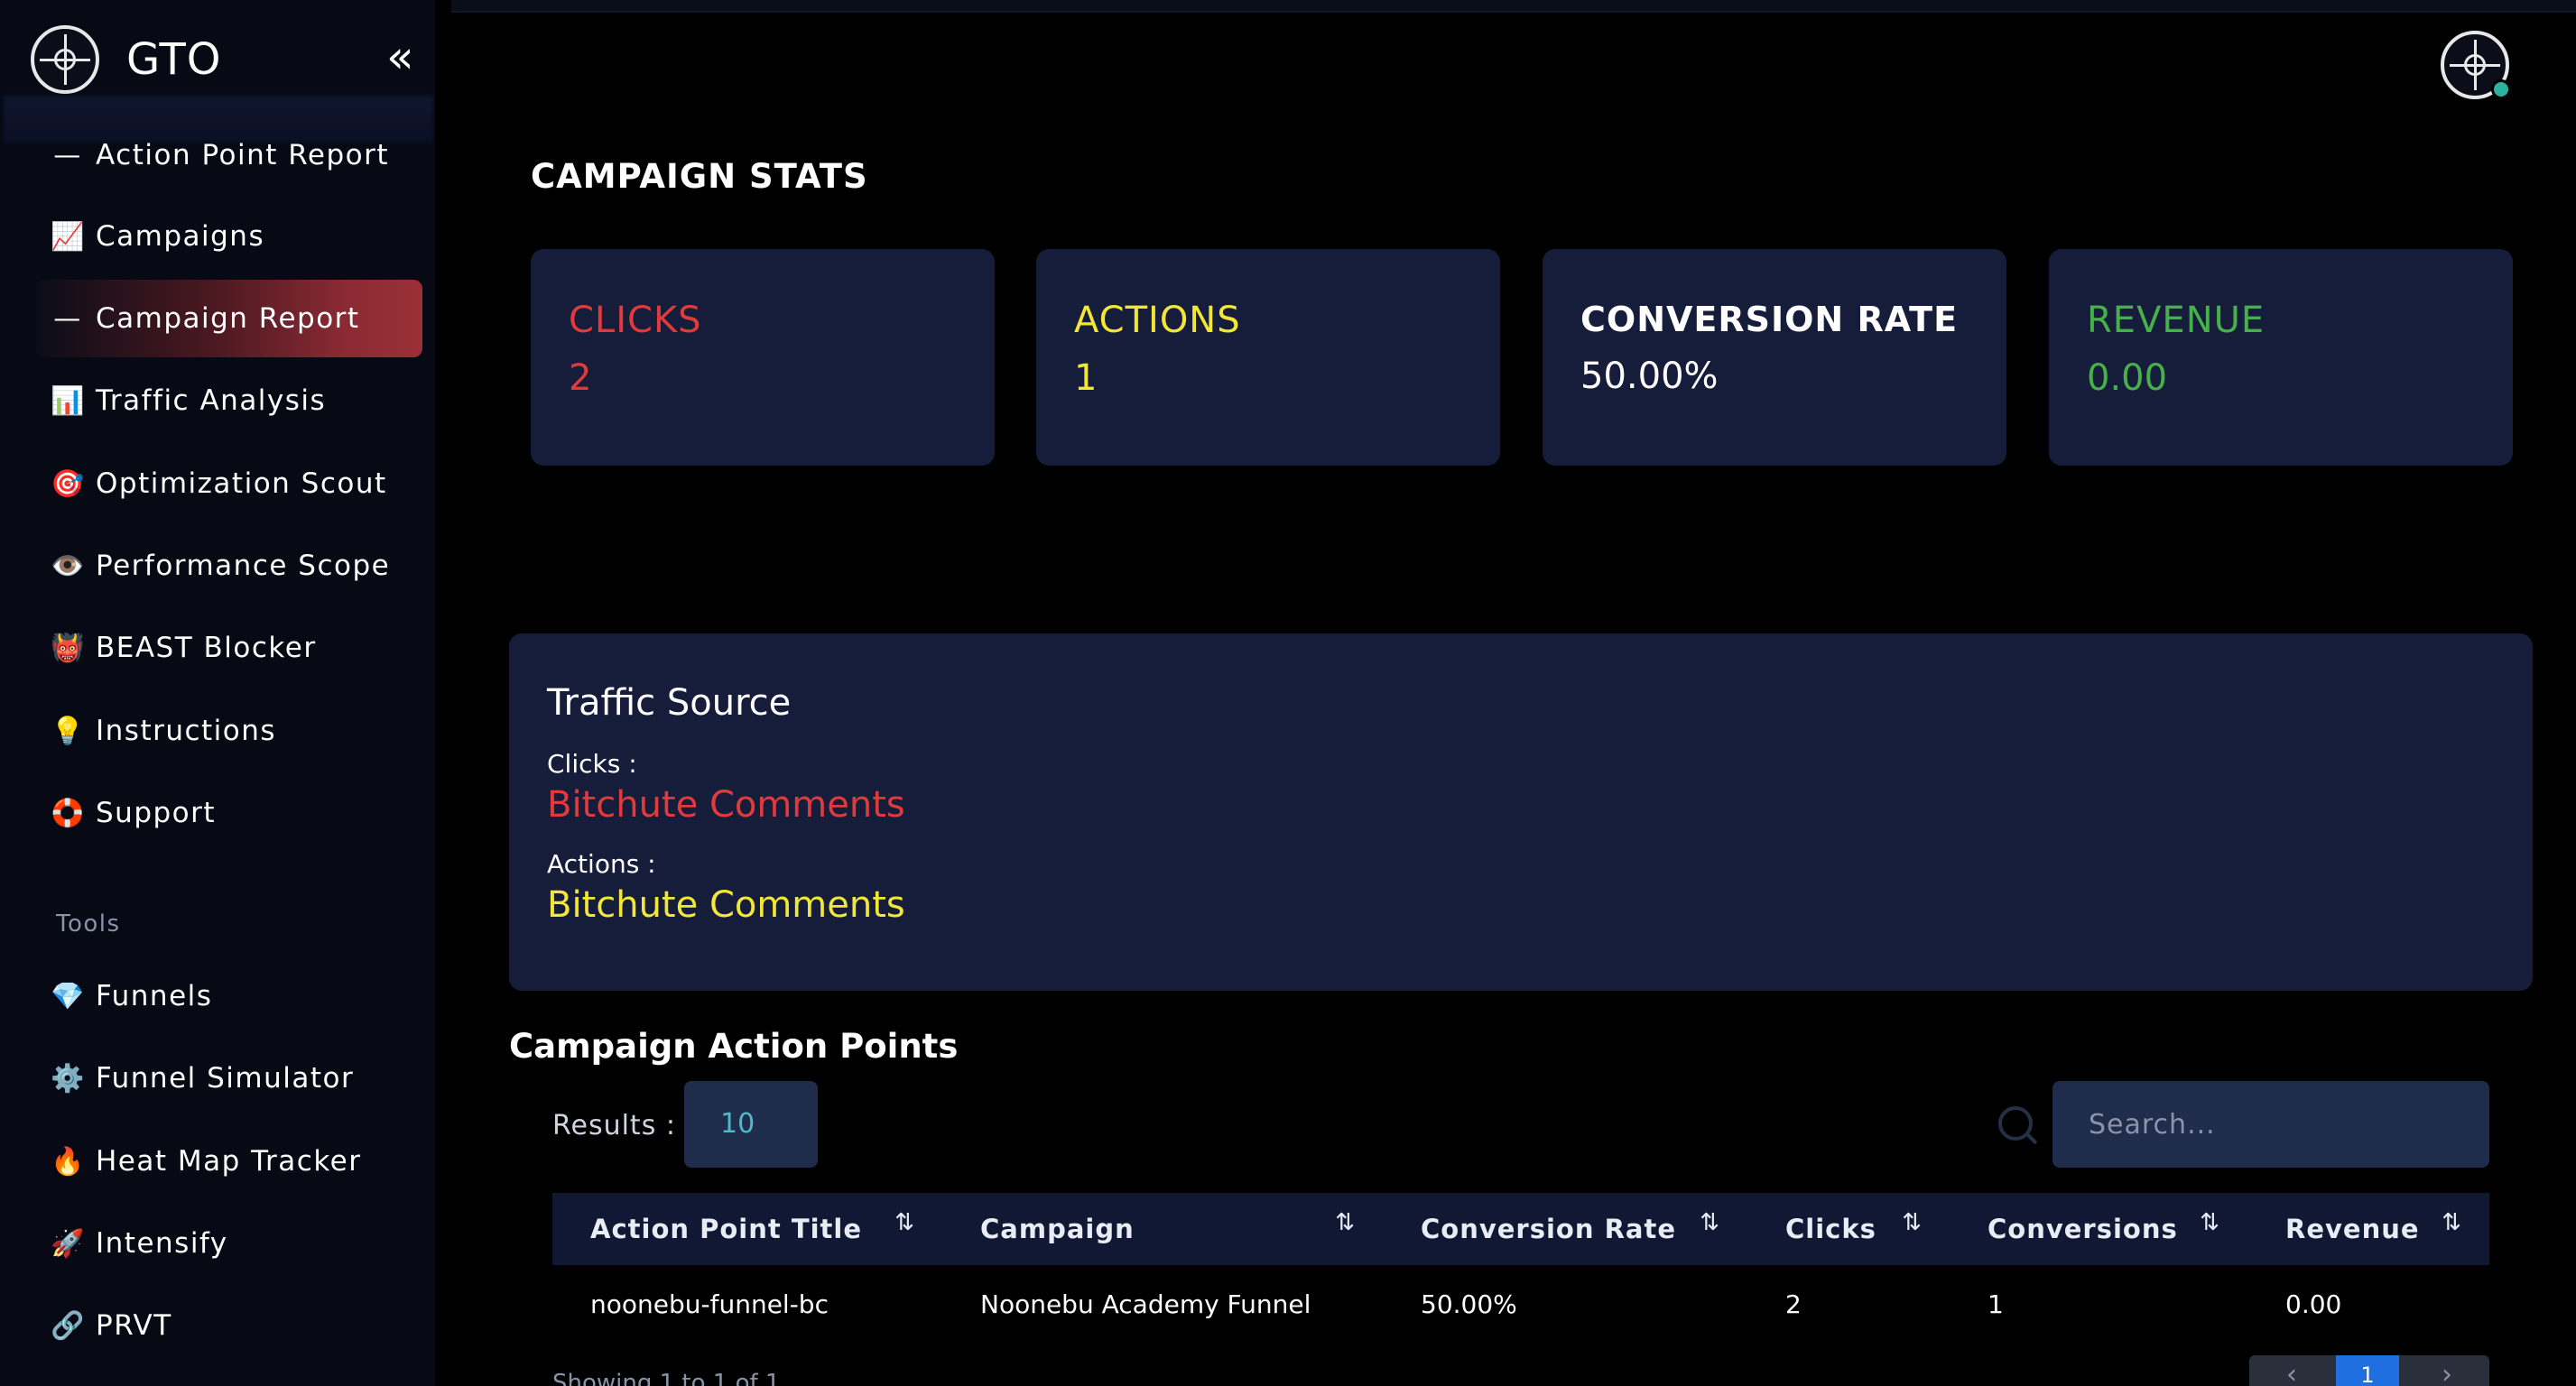 The height and width of the screenshot is (1386, 2576). What do you see at coordinates (1162, 1229) in the screenshot?
I see `column-header-campaign: Campaign ⇅` at bounding box center [1162, 1229].